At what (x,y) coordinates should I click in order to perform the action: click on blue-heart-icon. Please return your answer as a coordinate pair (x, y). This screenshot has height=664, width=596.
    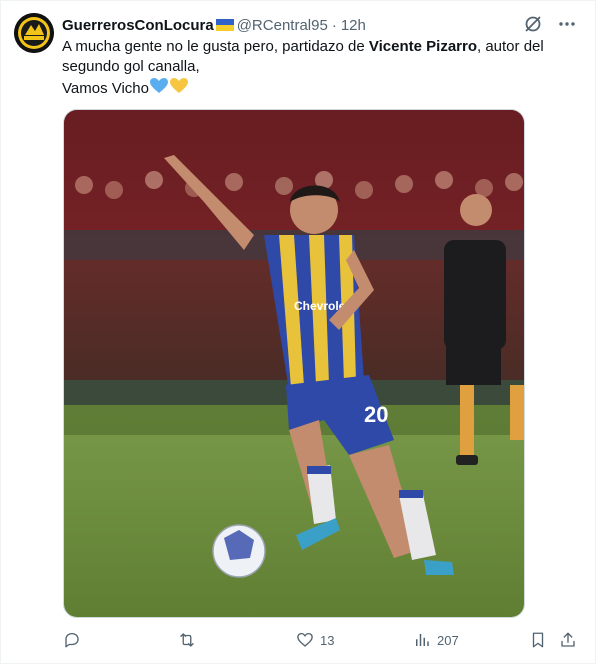
    Looking at the image, I should click on (159, 85).